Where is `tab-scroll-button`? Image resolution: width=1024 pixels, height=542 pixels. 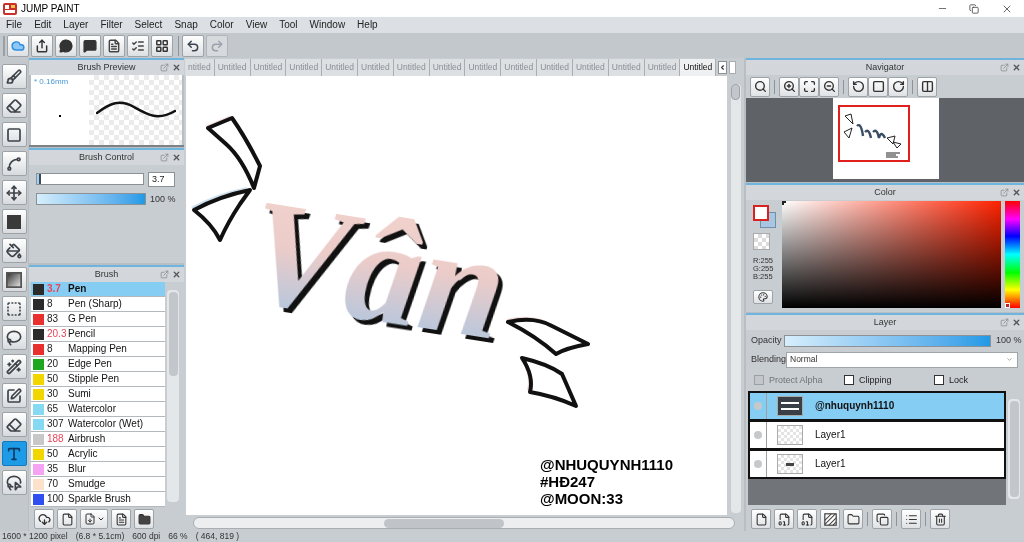 tab-scroll-button is located at coordinates (723, 67).